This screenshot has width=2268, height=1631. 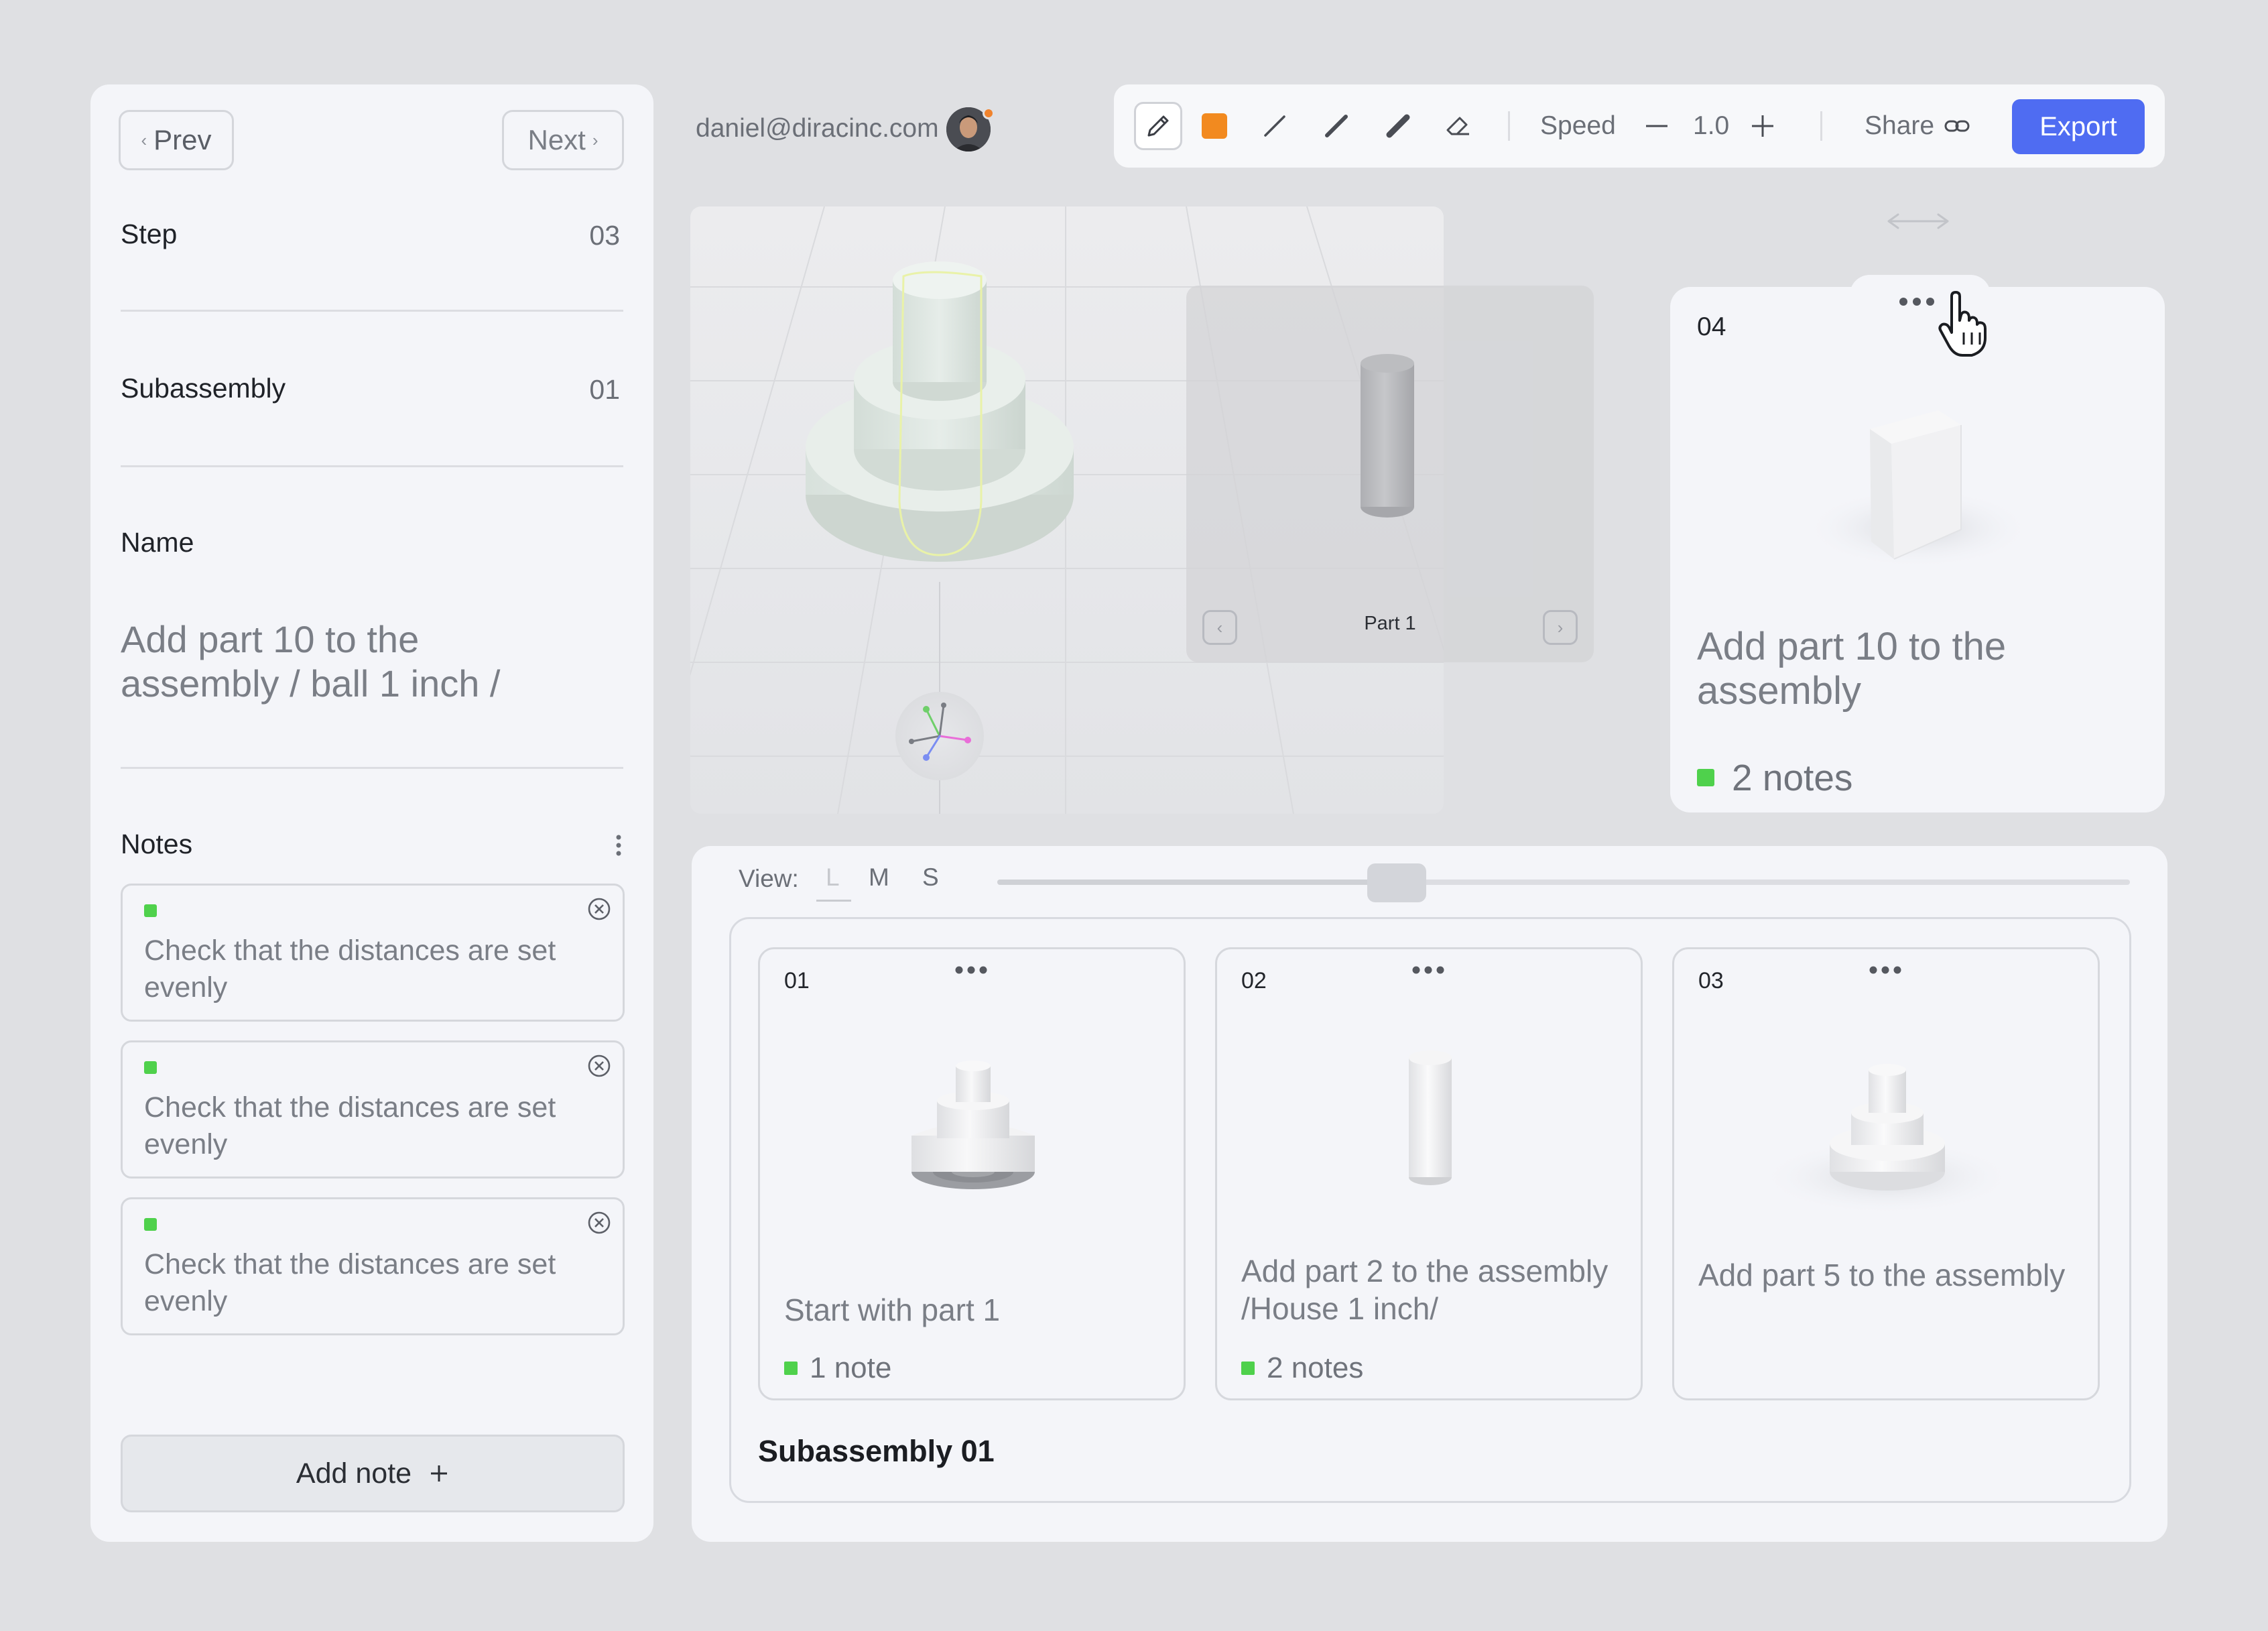 What do you see at coordinates (440, 1473) in the screenshot?
I see `plus-icon` at bounding box center [440, 1473].